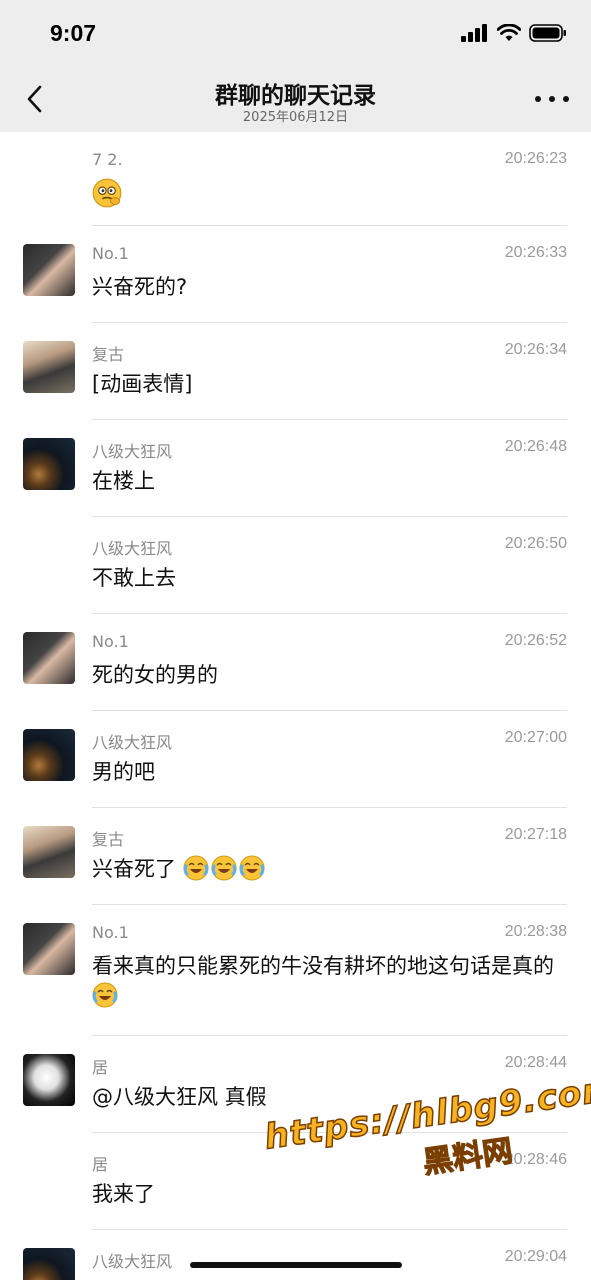 The height and width of the screenshot is (1280, 591). I want to click on status-icons, so click(514, 33).